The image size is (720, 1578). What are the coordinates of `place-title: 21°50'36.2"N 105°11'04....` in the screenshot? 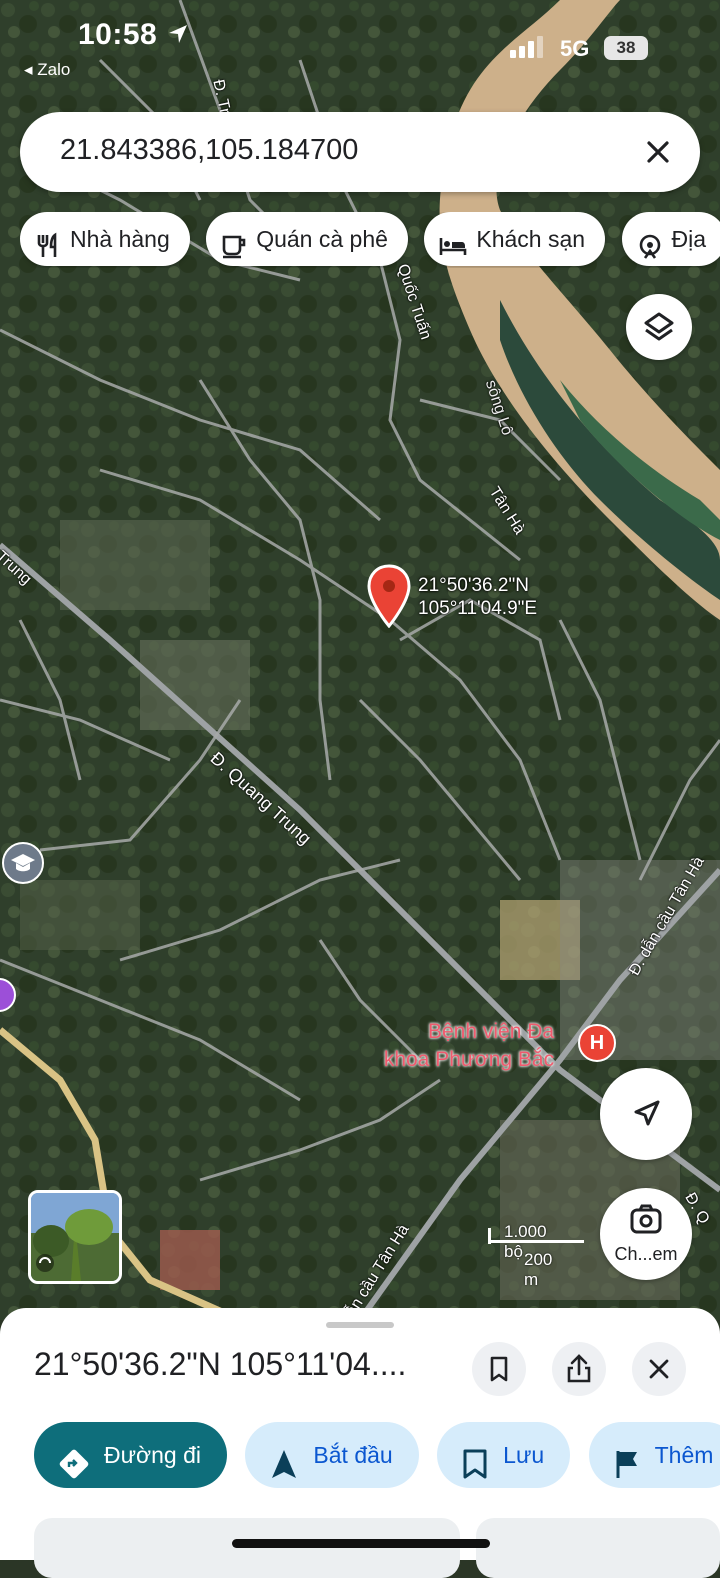 It's located at (220, 1364).